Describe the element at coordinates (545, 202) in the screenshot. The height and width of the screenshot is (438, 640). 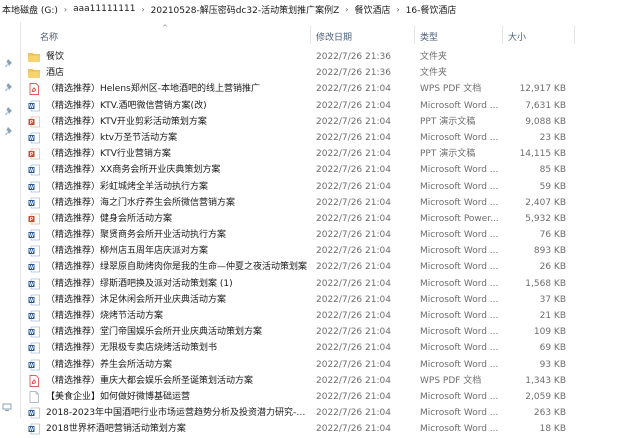
I see `file-size: 2,407 KB` at that location.